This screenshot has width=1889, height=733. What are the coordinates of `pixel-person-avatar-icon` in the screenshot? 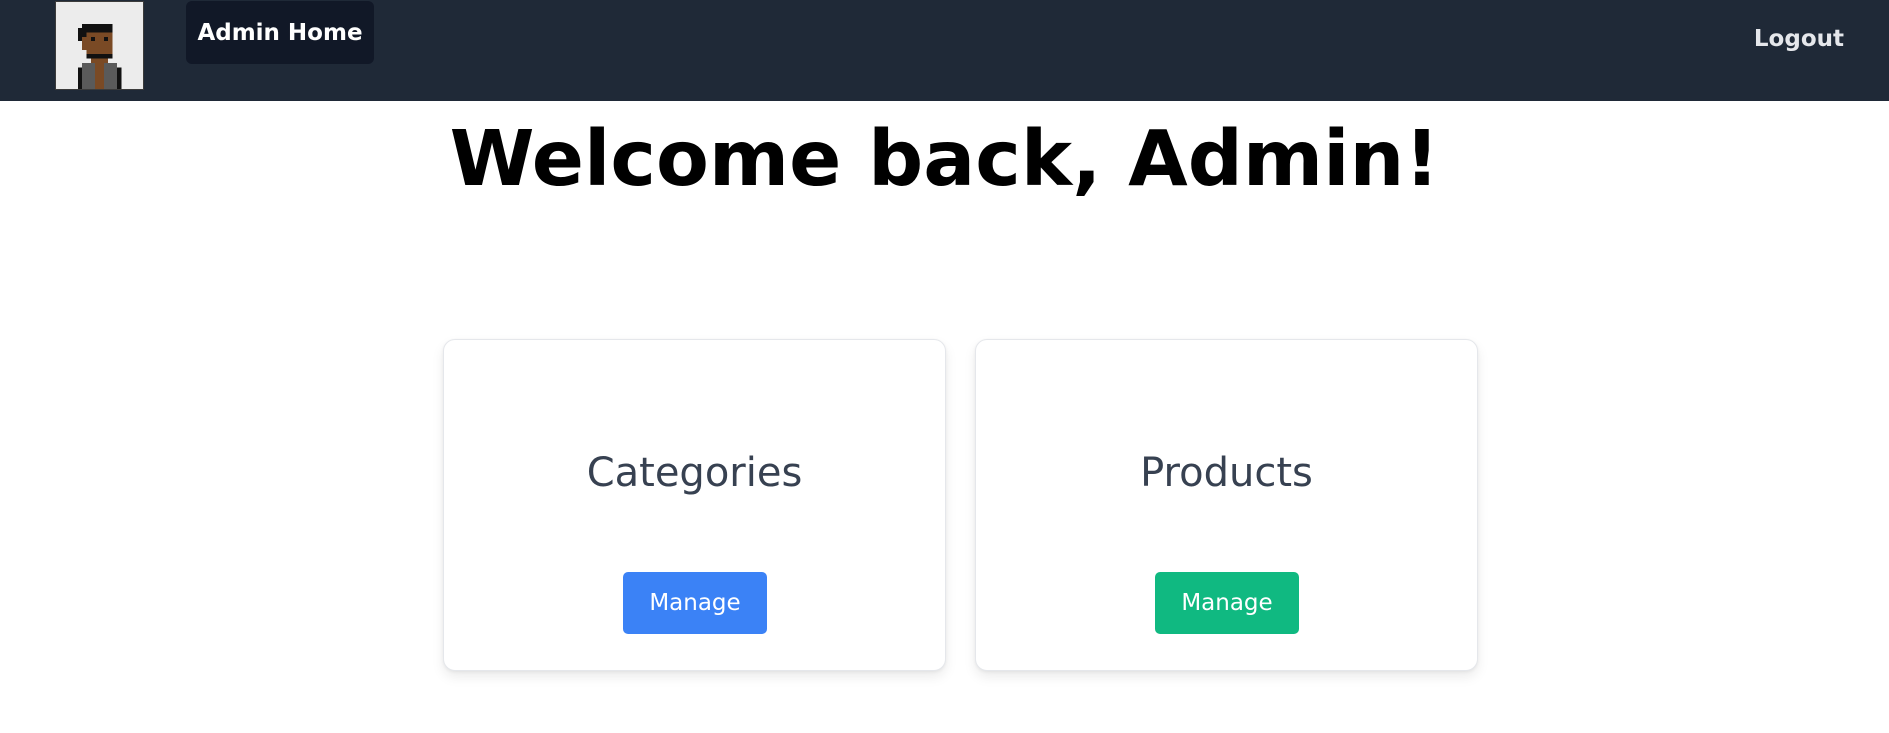 It's located at (99, 45).